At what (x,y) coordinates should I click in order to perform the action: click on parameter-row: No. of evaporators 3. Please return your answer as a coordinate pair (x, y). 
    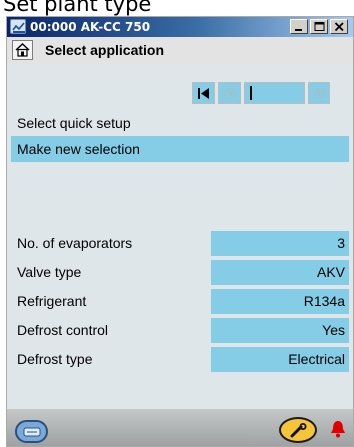
    Looking at the image, I should click on (180, 243).